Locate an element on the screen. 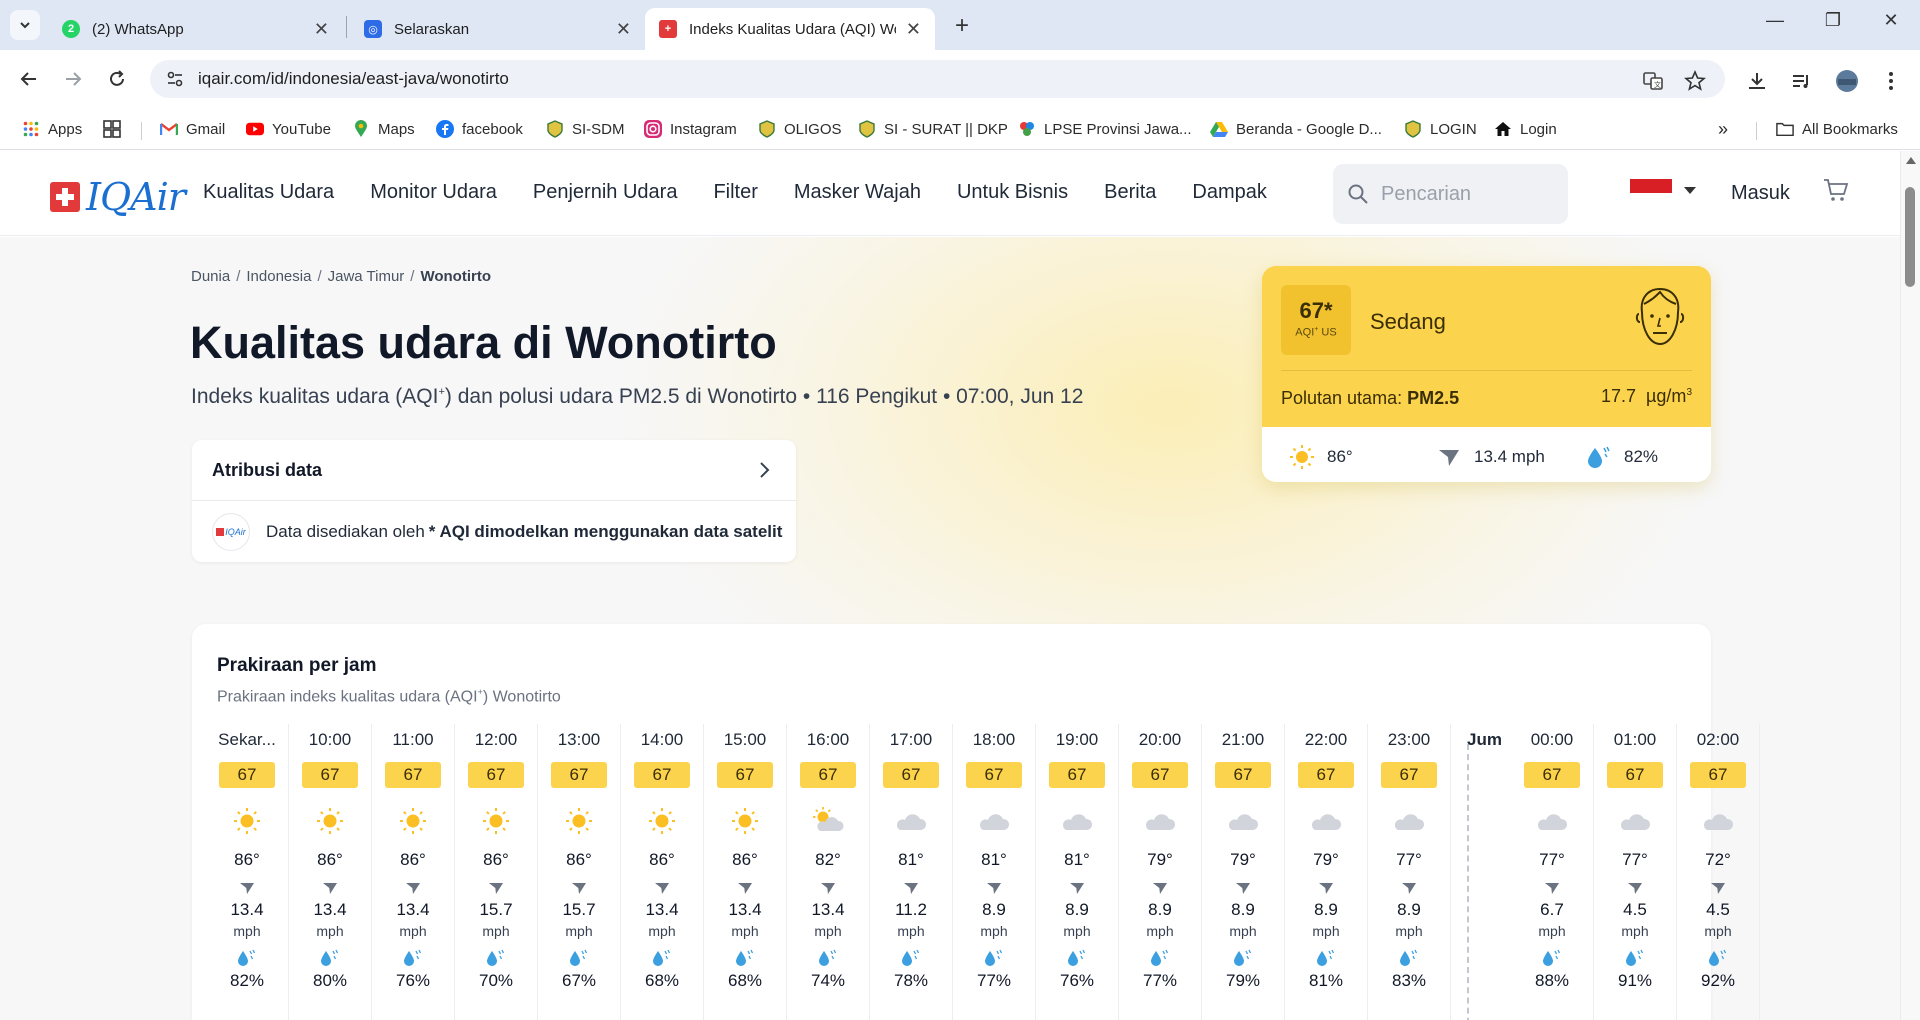  nav-untuk-bisnis: Untuk Bisnis is located at coordinates (1012, 192).